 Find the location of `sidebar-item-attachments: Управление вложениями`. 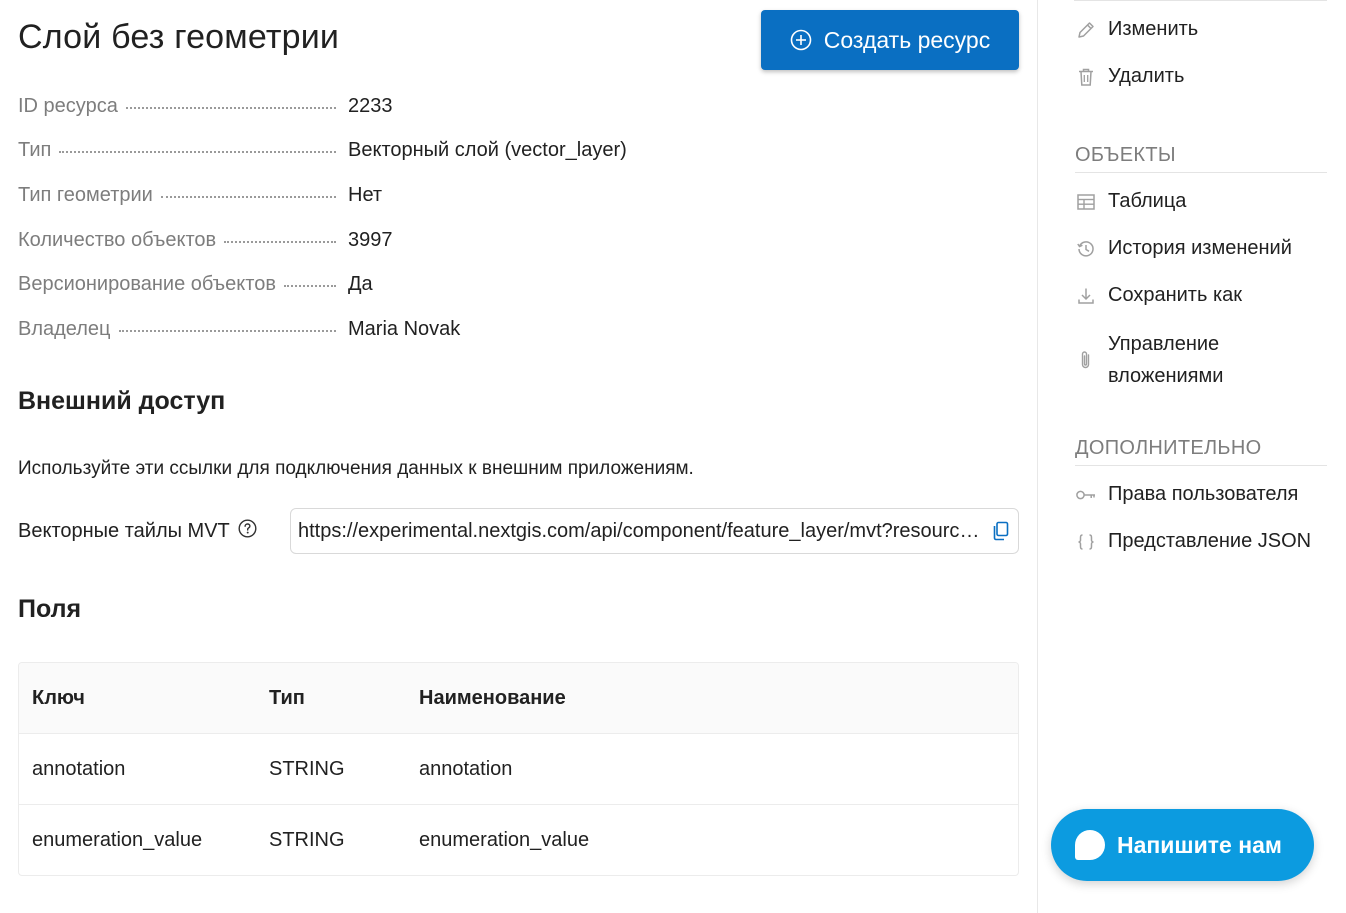

sidebar-item-attachments: Управление вложениями is located at coordinates (1181, 360).